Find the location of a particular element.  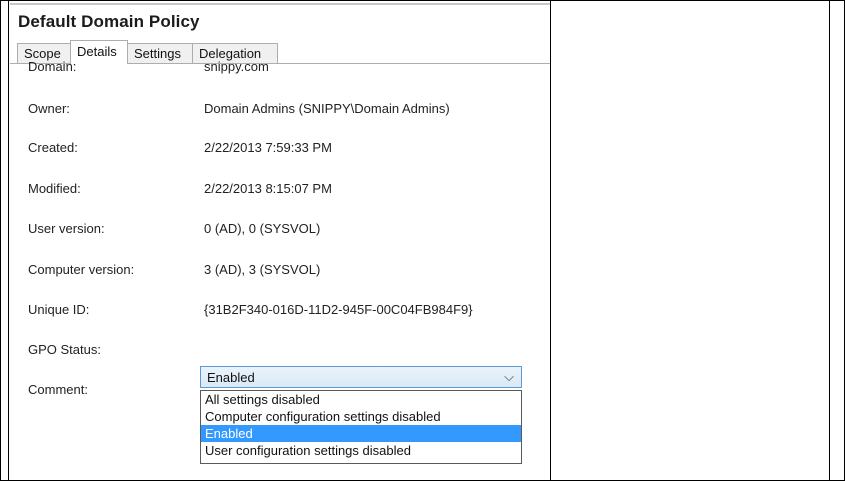

pane-divider is located at coordinates (550, 240).